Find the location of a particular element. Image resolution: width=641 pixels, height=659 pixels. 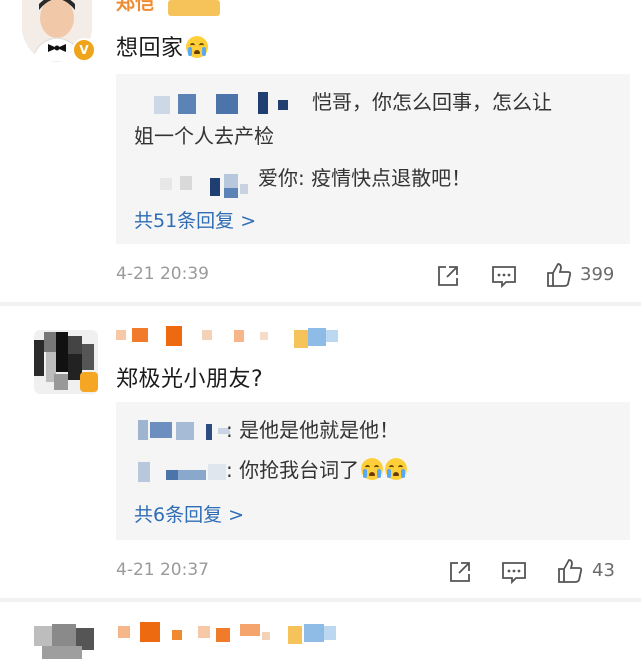

reply-text: : 你抢我台词了 is located at coordinates (317, 470).